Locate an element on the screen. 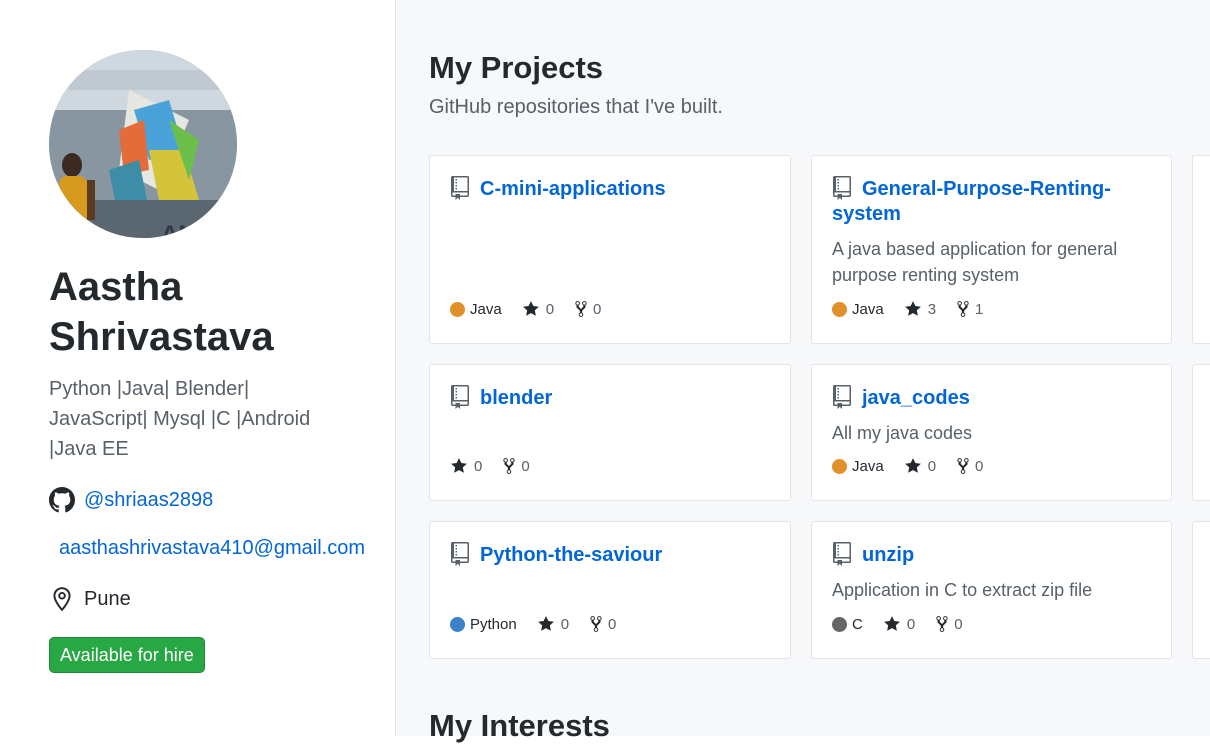 This screenshot has height=744, width=1210. repo-meta: Java 3 1 is located at coordinates (917, 309).